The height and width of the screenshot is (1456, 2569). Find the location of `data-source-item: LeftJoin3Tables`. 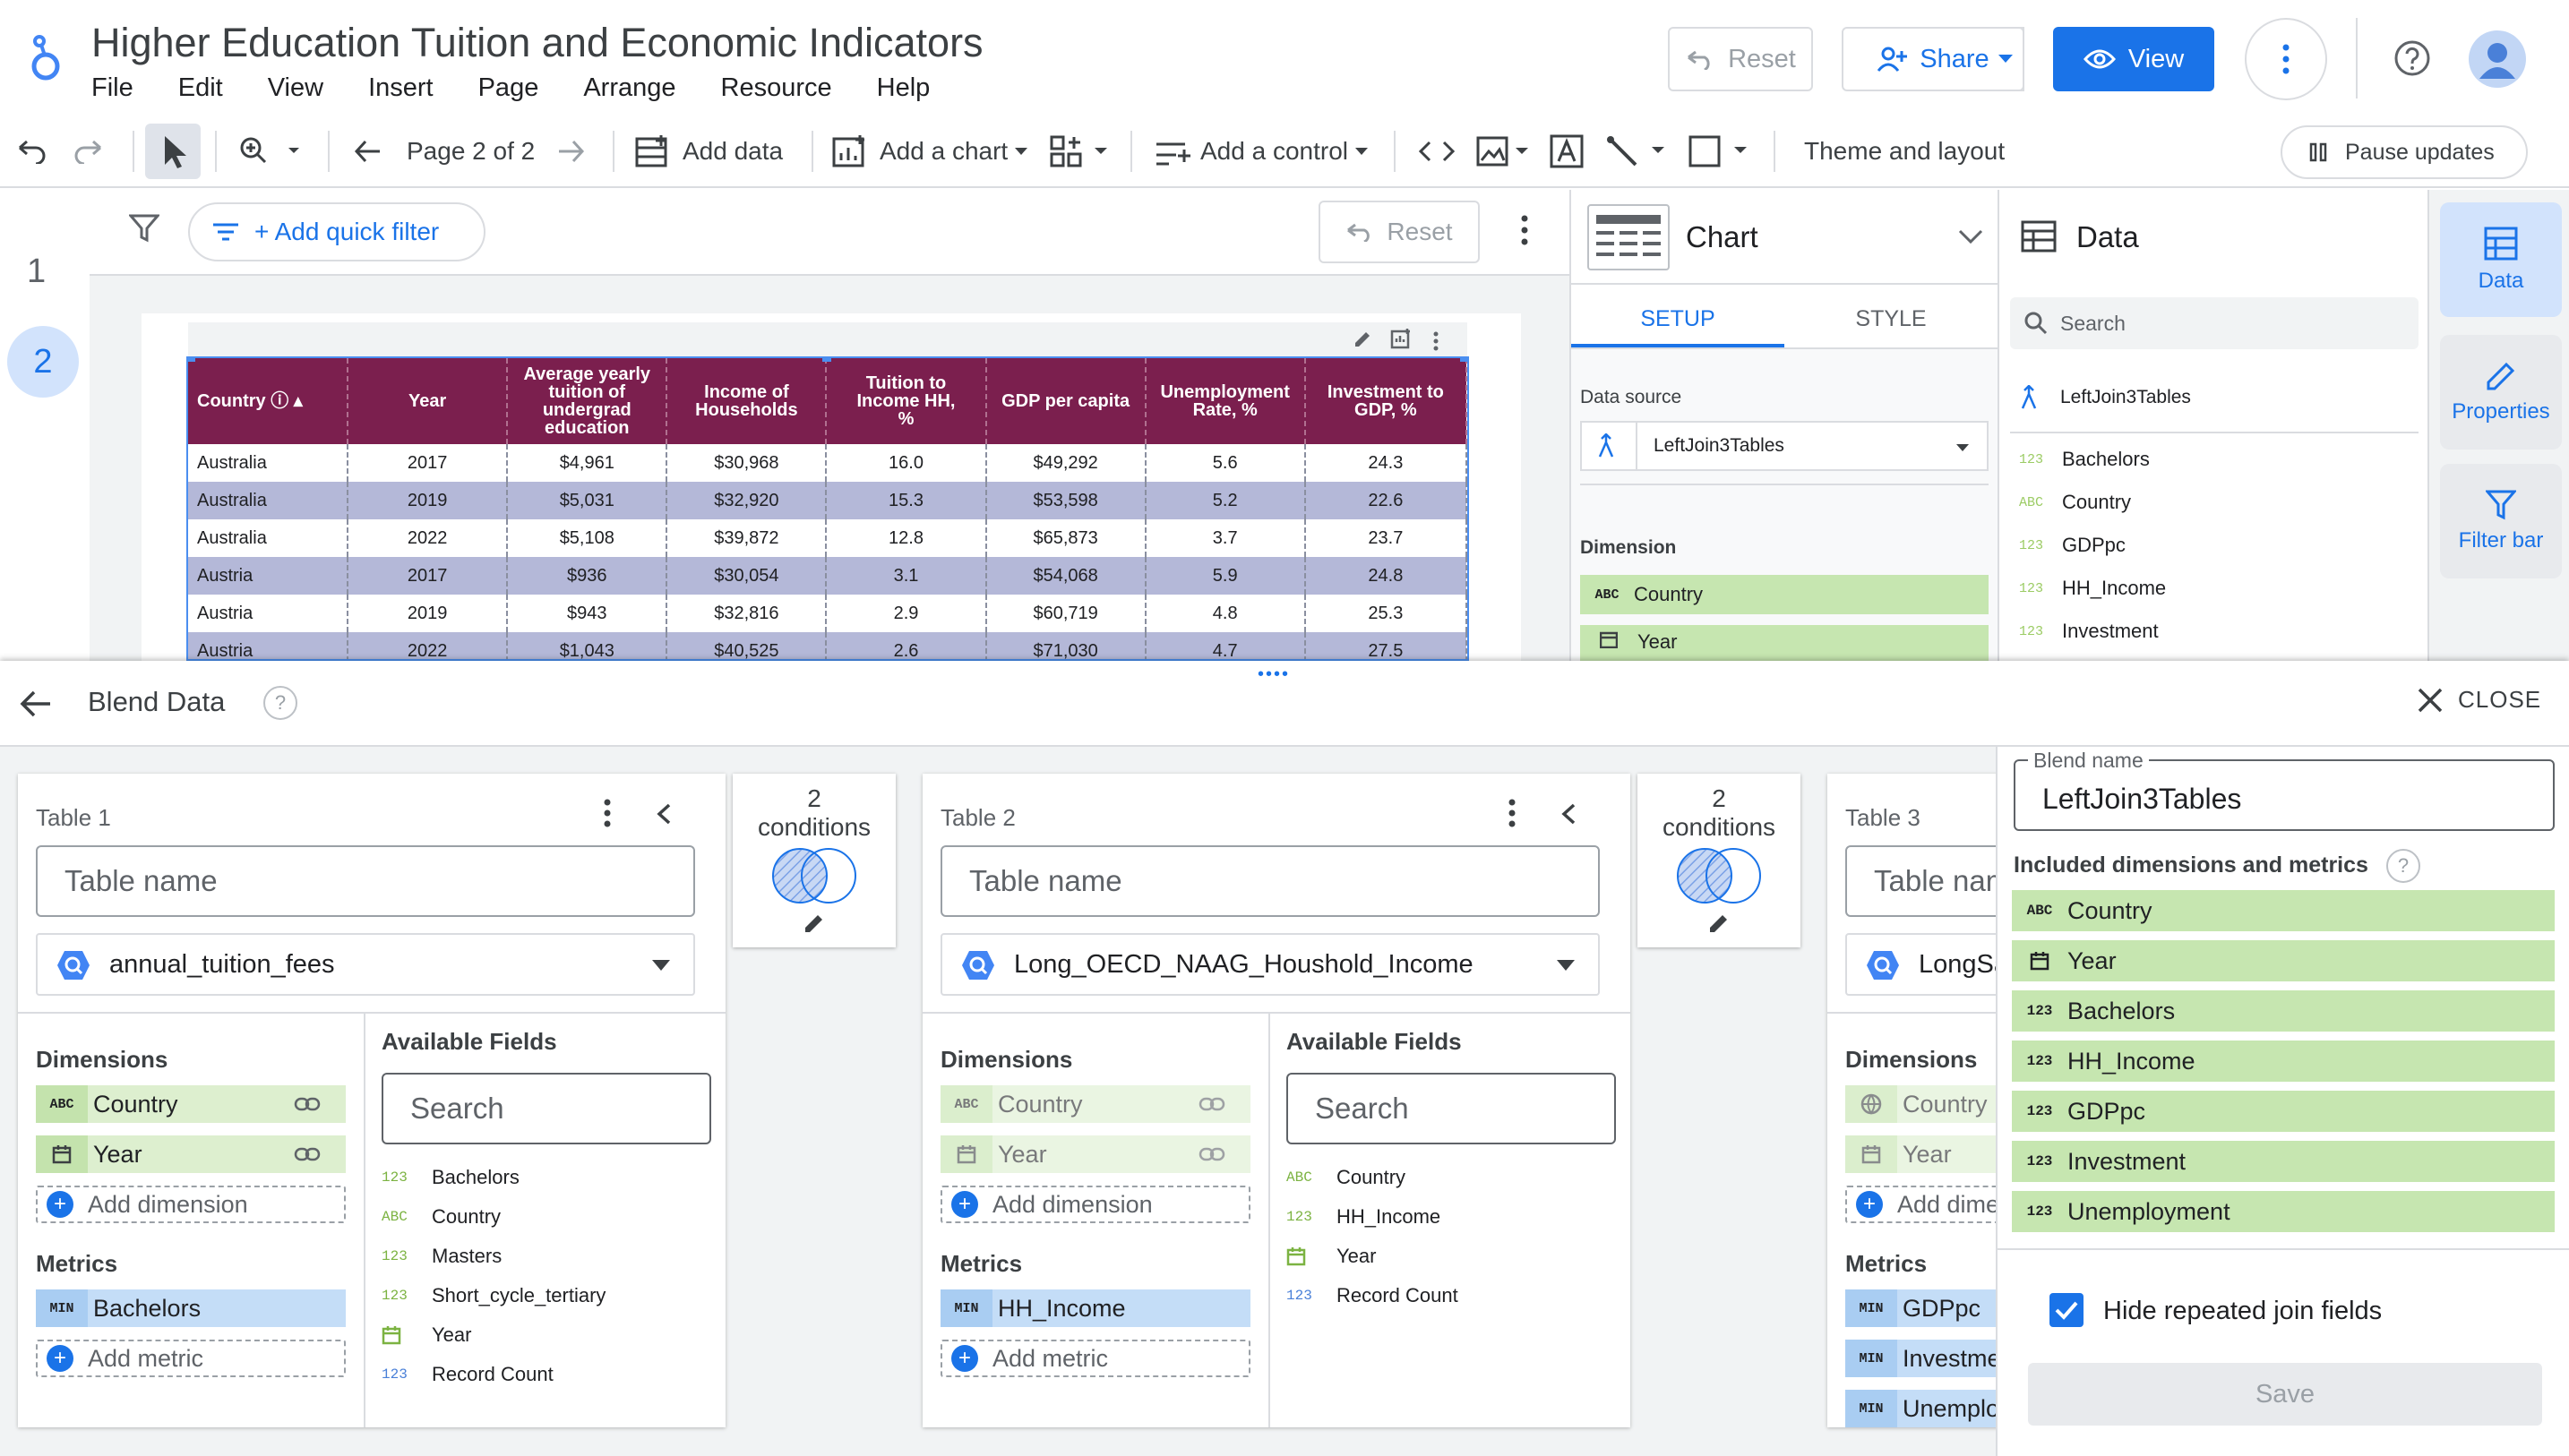

data-source-item: LeftJoin3Tables is located at coordinates (2105, 397).